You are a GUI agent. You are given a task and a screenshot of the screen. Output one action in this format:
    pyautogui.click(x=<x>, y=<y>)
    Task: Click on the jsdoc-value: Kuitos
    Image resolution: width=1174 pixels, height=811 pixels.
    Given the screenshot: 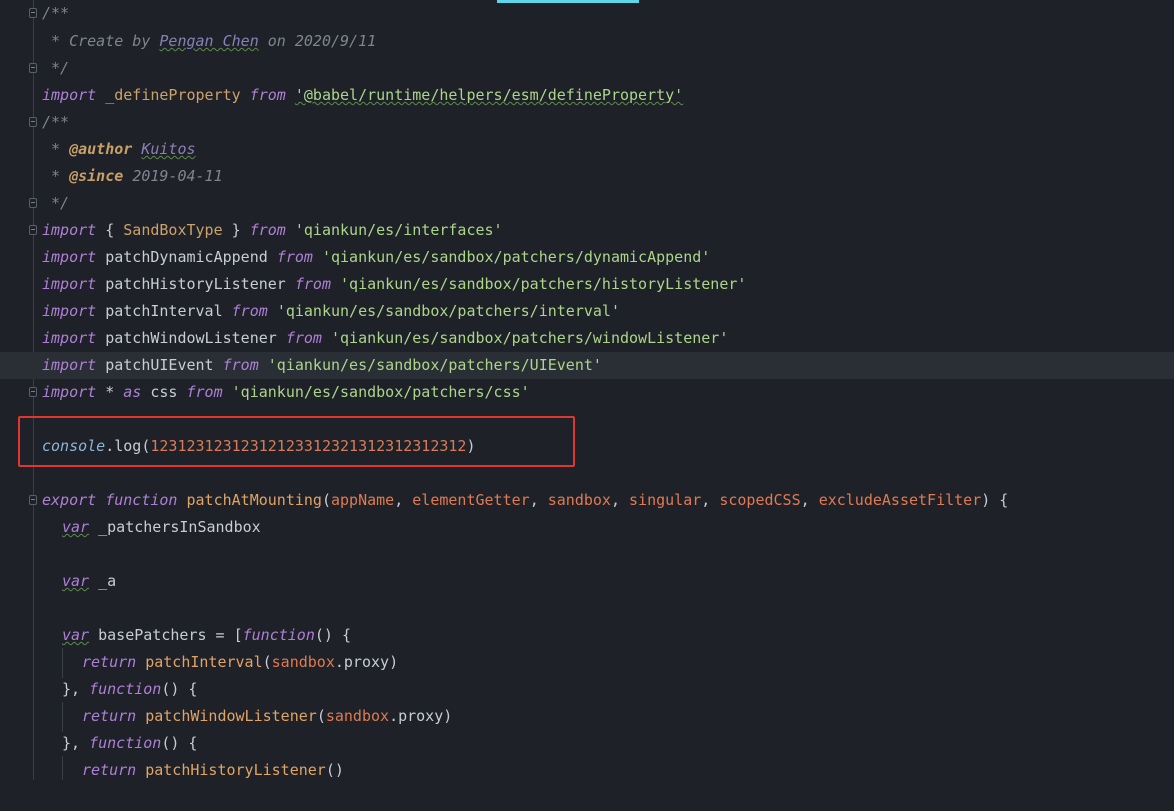 What is the action you would take?
    pyautogui.click(x=168, y=149)
    